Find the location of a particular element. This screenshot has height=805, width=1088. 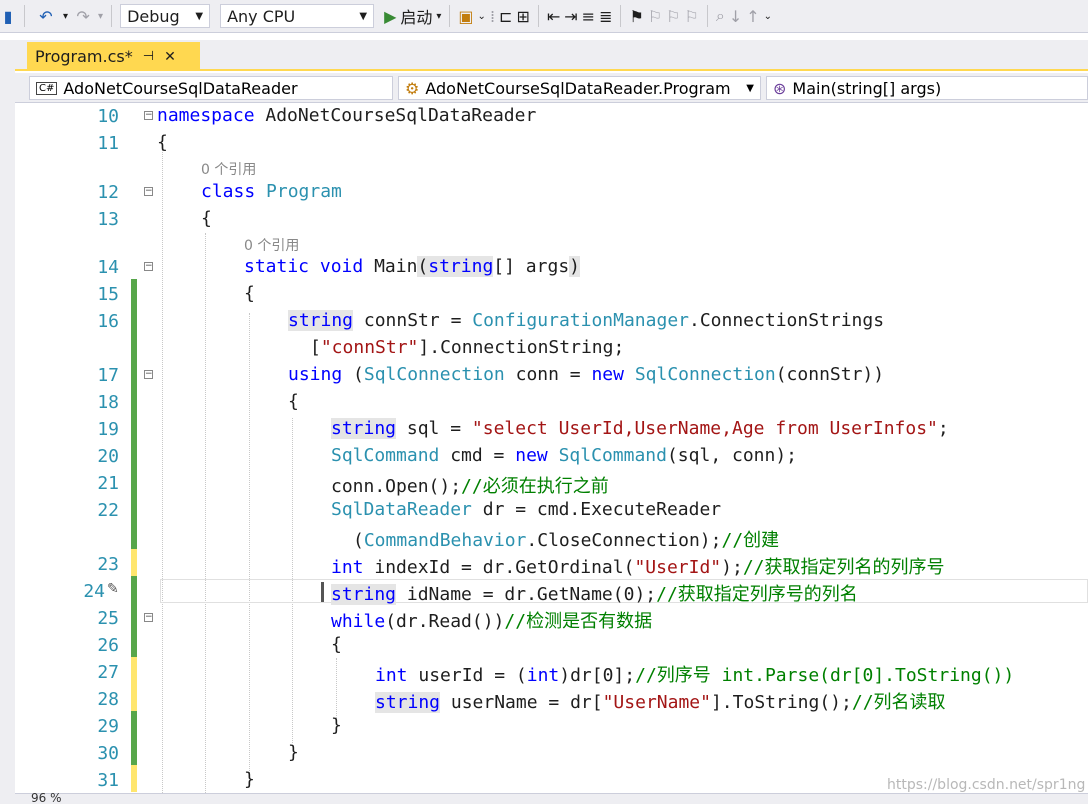

overflow-icon: ⌄ is located at coordinates (482, 16).